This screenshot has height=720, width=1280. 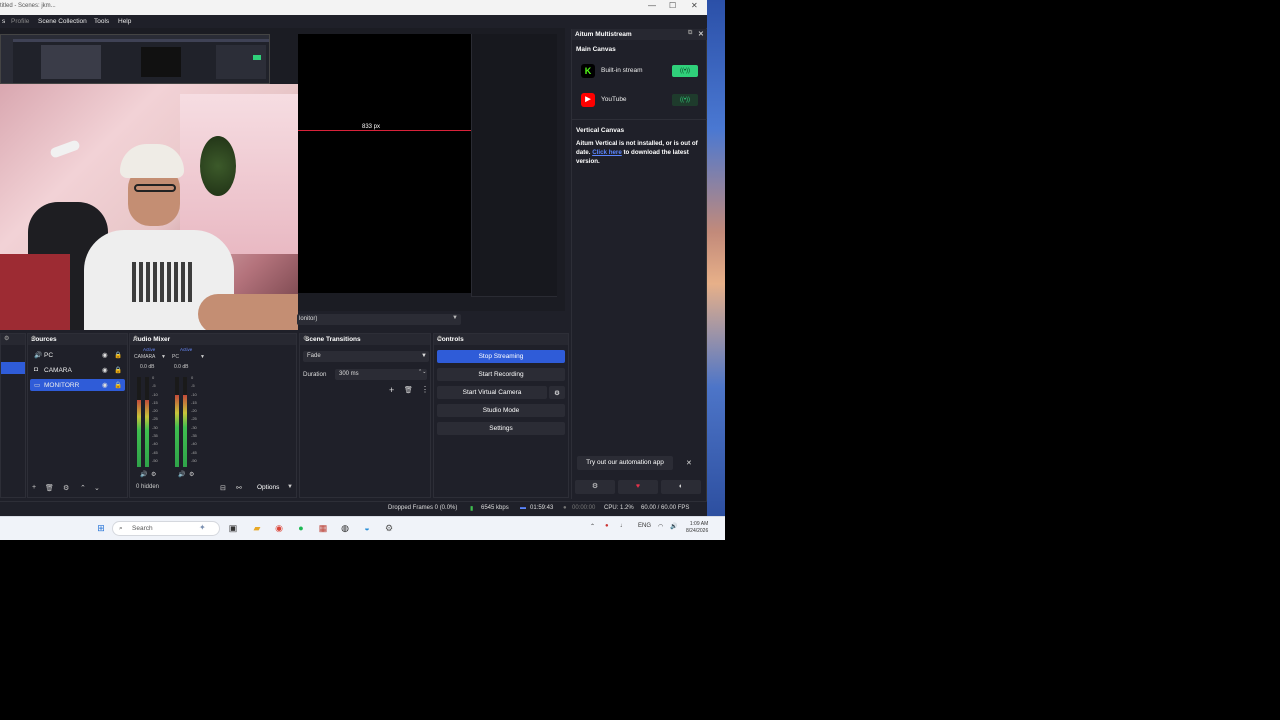 I want to click on stop-streaming-button: Stop Streaming, so click(x=501, y=356).